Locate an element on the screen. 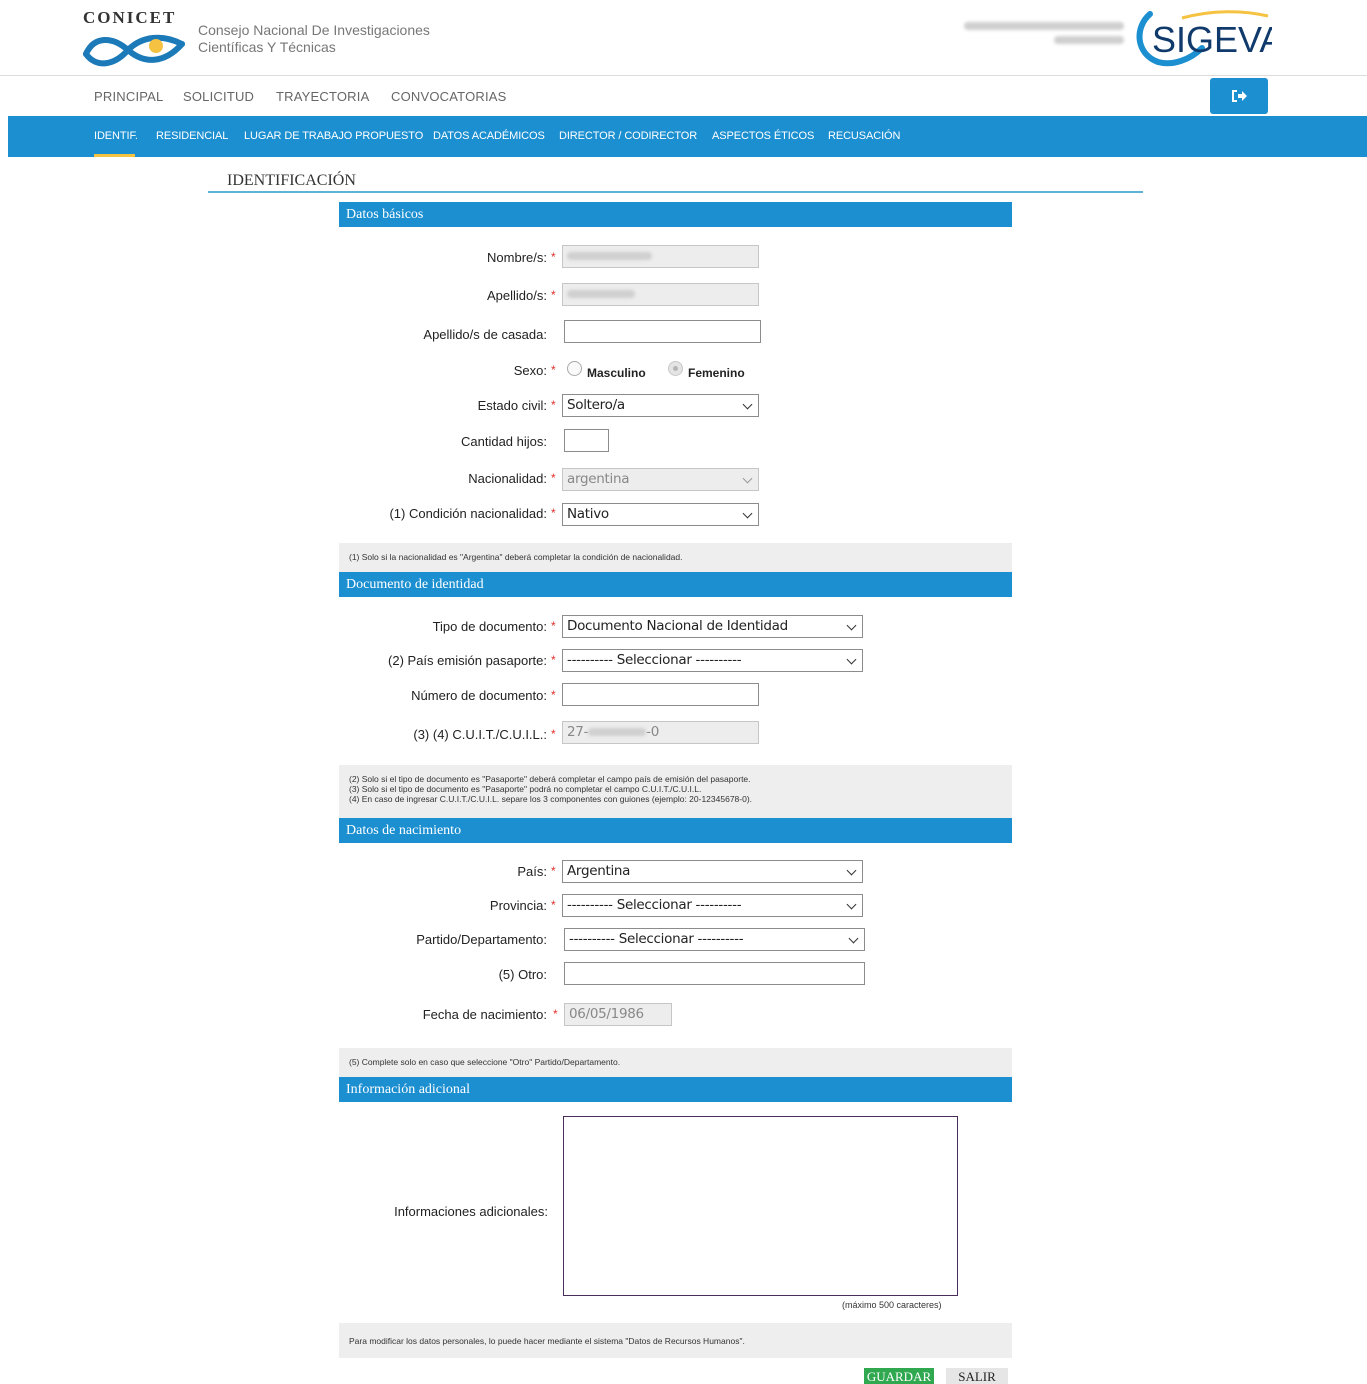 This screenshot has width=1367, height=1384. provincia-select: ---------- Seleccionar ---------- is located at coordinates (712, 905).